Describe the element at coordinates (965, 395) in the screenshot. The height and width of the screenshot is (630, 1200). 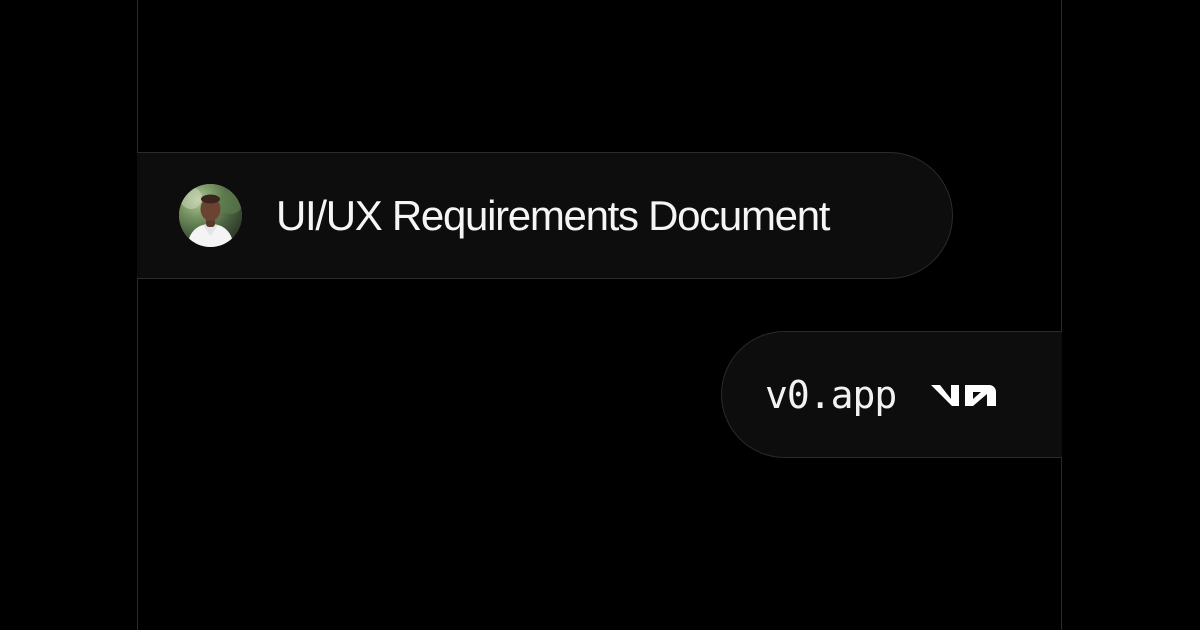
I see `v0-logo-icon` at that location.